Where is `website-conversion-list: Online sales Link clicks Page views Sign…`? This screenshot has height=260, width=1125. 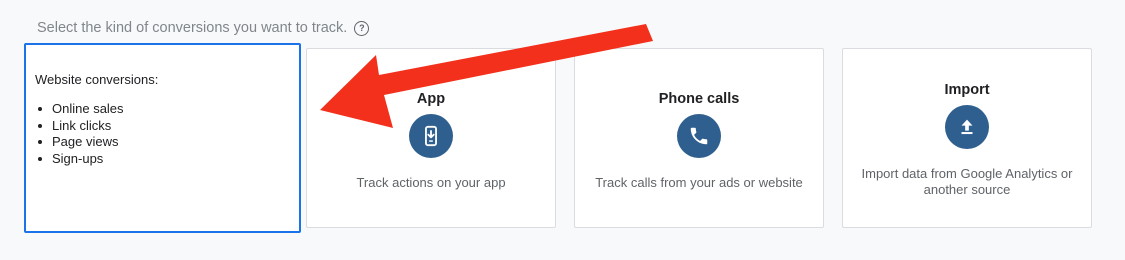 website-conversion-list: Online sales Link clicks Page views Sign… is located at coordinates (79, 134).